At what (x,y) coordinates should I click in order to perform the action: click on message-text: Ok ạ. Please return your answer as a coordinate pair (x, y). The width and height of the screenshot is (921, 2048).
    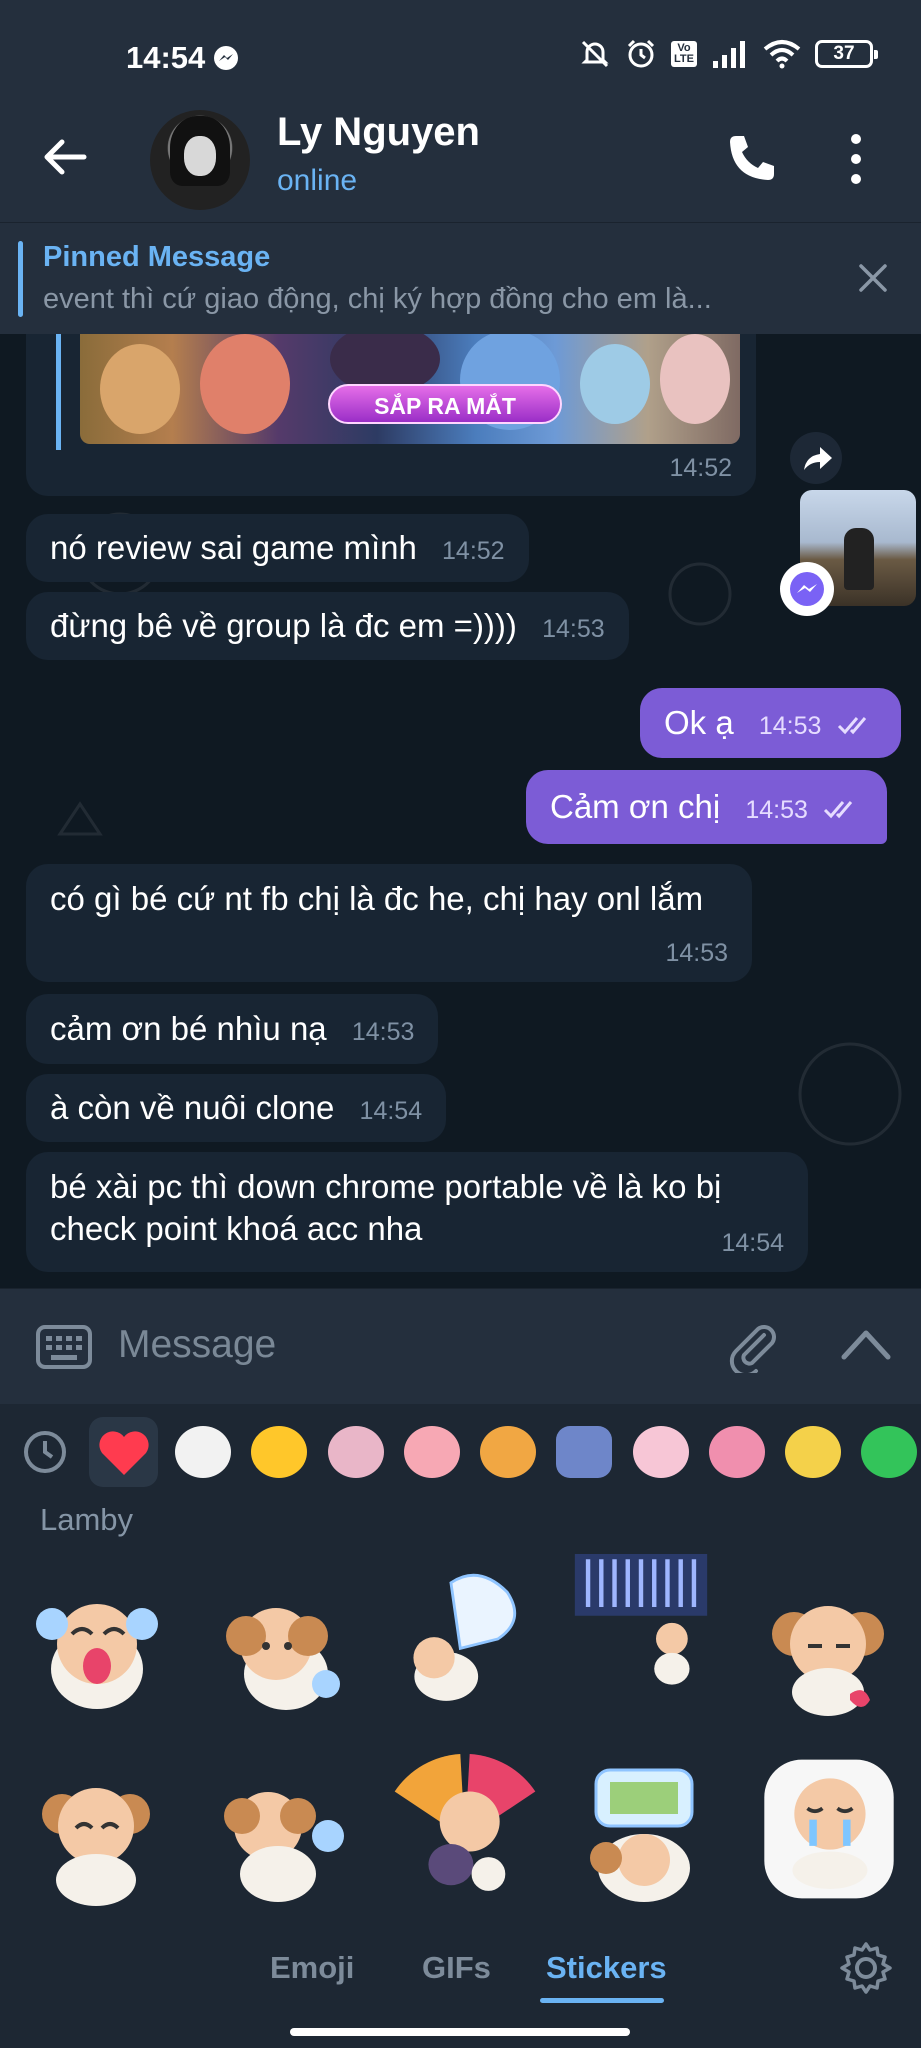
    Looking at the image, I should click on (699, 722).